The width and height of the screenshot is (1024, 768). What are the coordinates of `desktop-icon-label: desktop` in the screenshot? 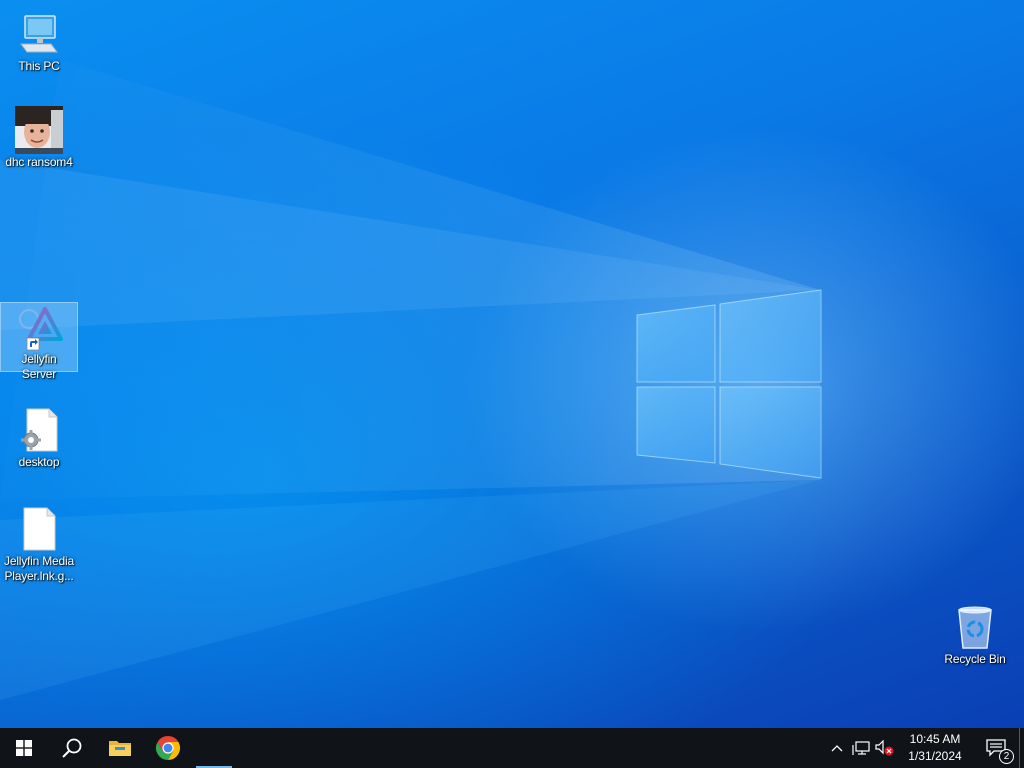 It's located at (39, 462).